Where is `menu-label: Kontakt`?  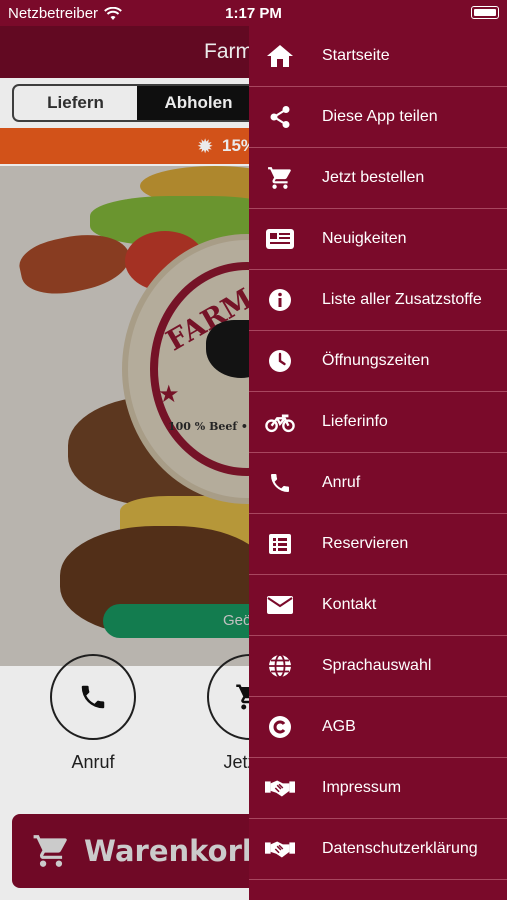
menu-label: Kontakt is located at coordinates (349, 604).